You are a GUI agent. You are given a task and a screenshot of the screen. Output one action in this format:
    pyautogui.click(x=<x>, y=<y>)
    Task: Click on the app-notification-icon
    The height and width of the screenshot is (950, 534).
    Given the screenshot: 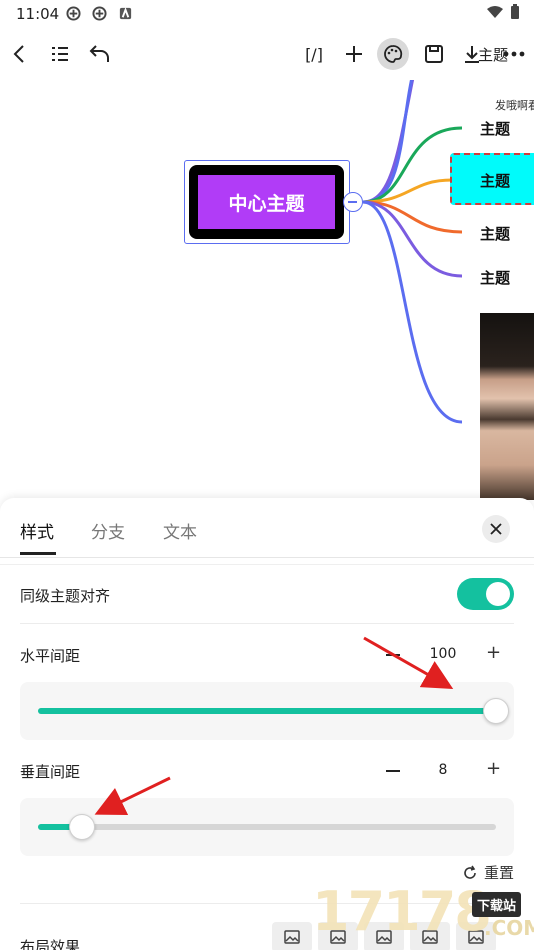 What is the action you would take?
    pyautogui.click(x=73, y=13)
    